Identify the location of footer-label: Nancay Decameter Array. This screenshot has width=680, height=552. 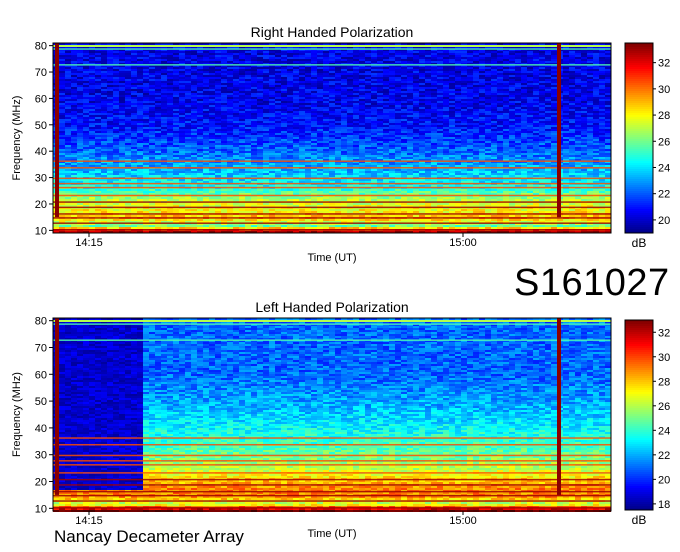
(149, 536).